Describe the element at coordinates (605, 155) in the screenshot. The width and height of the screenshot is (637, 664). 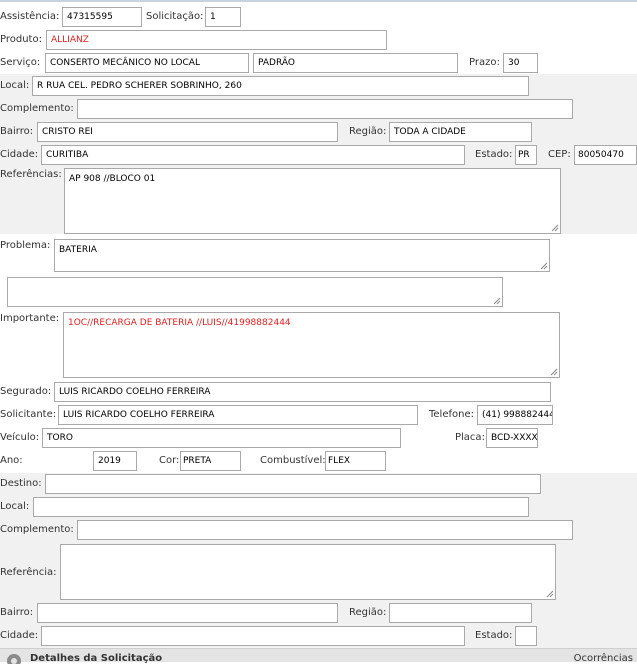
I see `cep-field: 80050470` at that location.